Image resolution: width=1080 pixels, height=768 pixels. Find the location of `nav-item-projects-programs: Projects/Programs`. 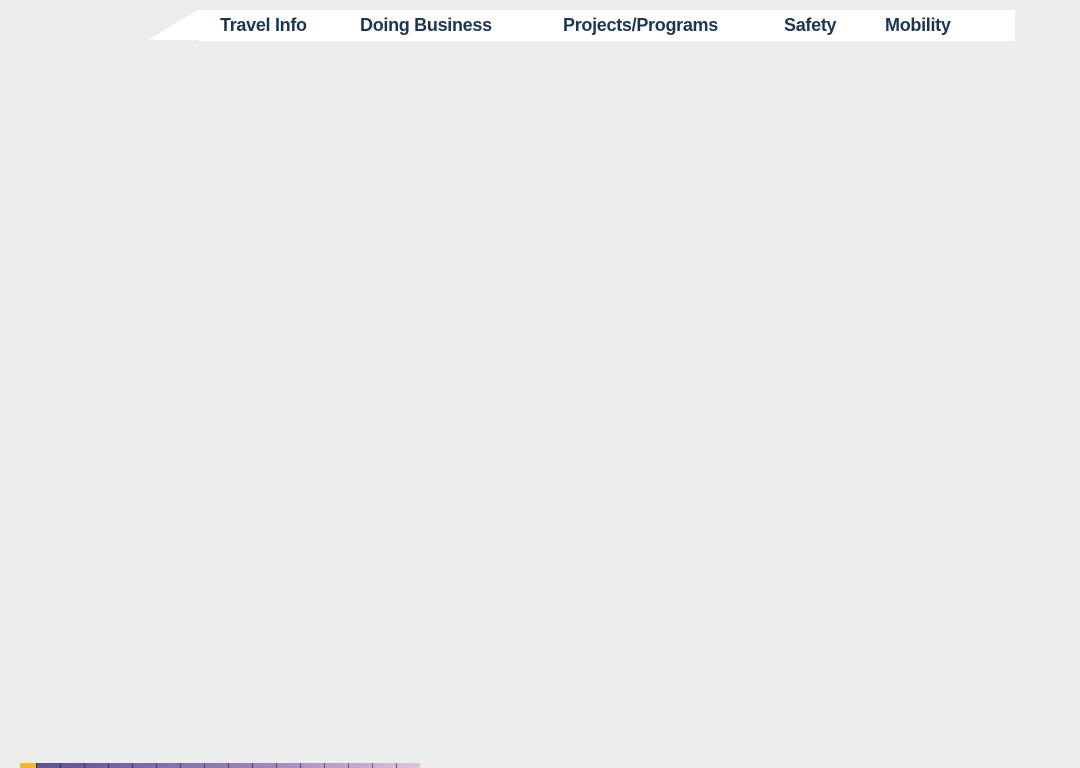

nav-item-projects-programs: Projects/Programs is located at coordinates (640, 25).